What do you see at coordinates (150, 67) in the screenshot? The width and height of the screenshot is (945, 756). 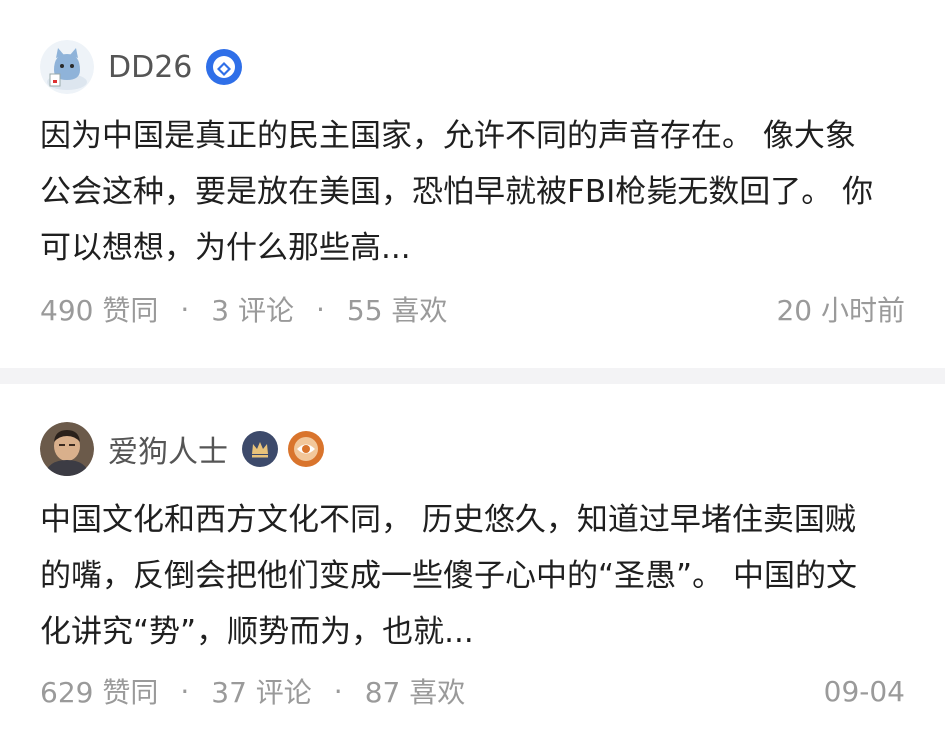 I see `username: DD26` at bounding box center [150, 67].